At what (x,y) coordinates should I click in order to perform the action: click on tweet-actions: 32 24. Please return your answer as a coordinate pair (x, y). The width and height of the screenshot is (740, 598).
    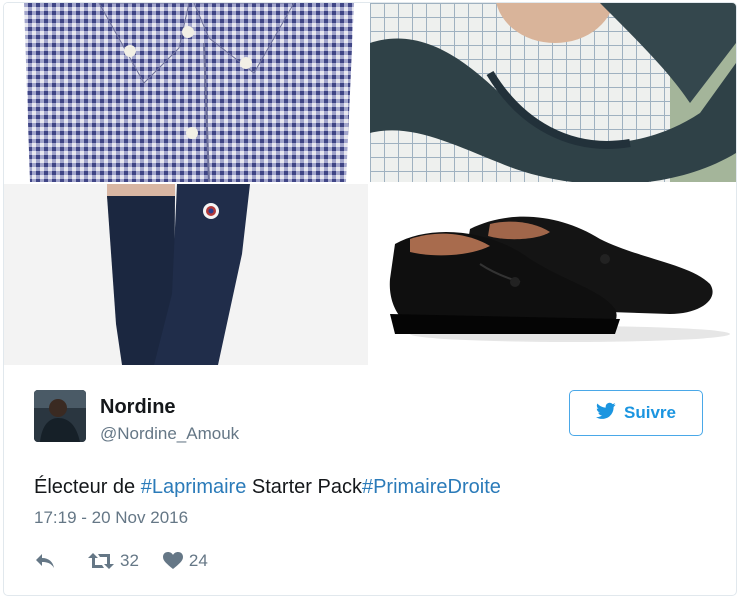
    Looking at the image, I should click on (121, 561).